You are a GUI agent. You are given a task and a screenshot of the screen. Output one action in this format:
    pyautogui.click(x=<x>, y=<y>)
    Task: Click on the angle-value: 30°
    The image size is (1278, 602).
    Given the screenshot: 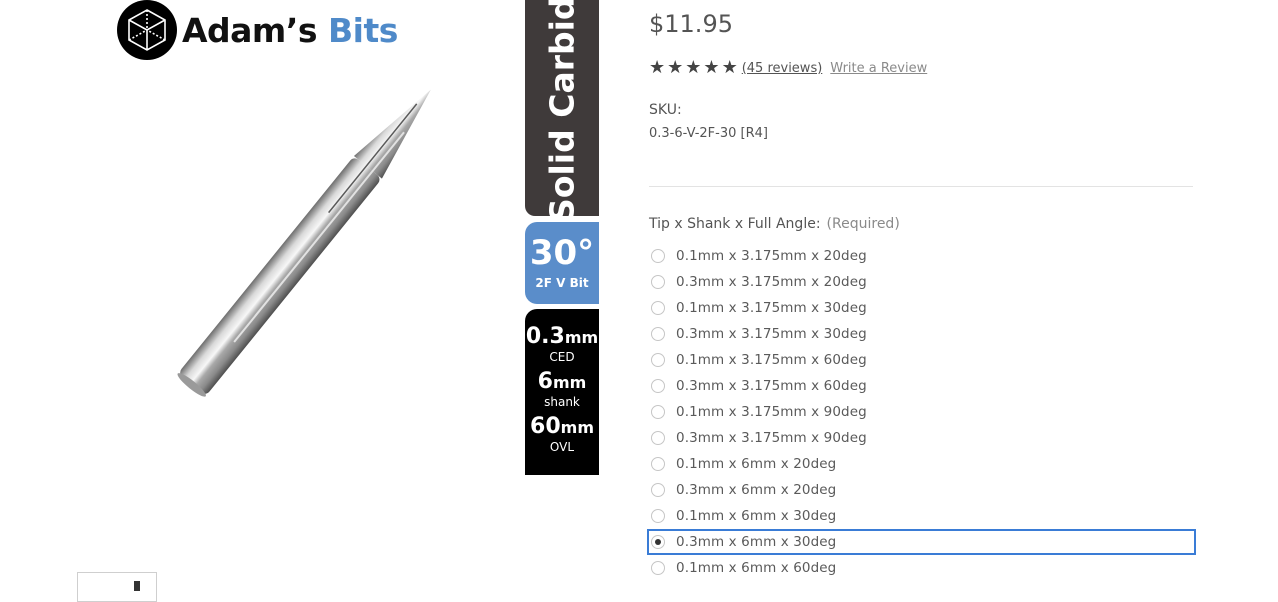 What is the action you would take?
    pyautogui.click(x=562, y=253)
    